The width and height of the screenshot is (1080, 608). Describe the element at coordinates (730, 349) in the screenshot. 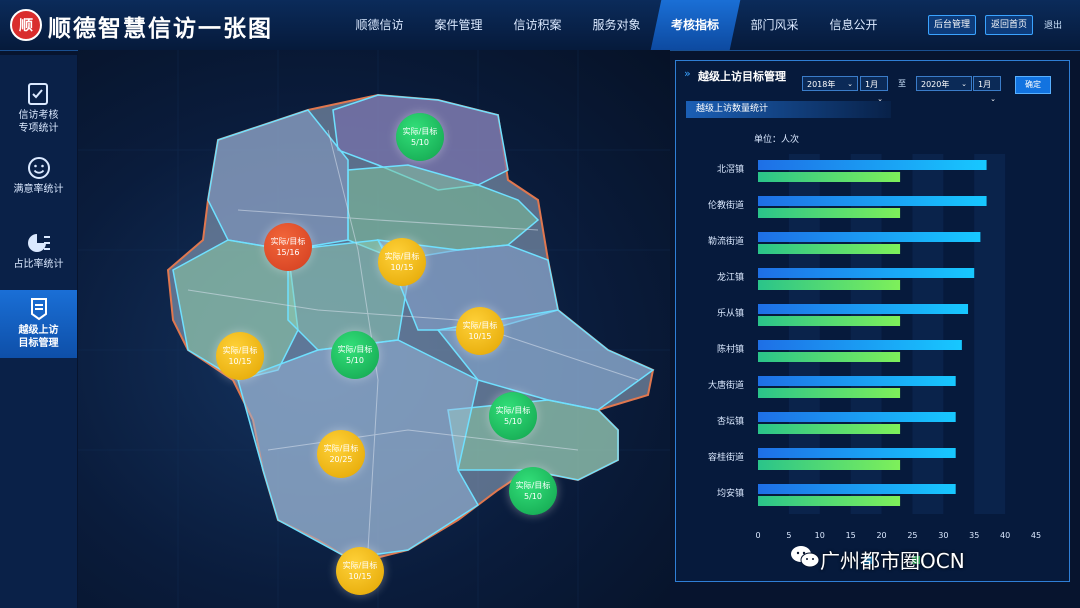

I see `category-label: 陈村镇` at that location.